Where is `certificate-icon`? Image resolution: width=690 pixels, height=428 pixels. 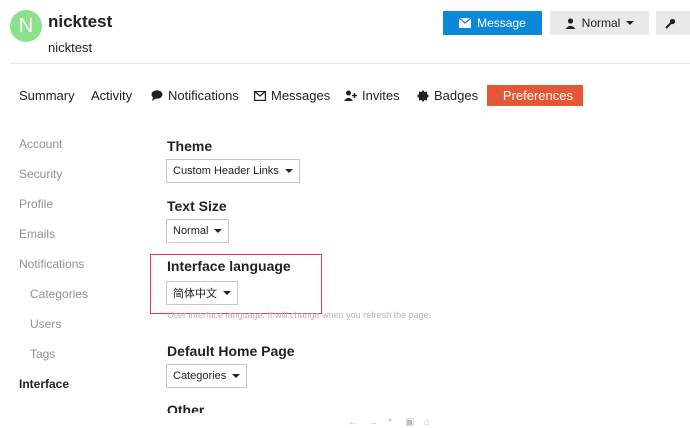 certificate-icon is located at coordinates (423, 96).